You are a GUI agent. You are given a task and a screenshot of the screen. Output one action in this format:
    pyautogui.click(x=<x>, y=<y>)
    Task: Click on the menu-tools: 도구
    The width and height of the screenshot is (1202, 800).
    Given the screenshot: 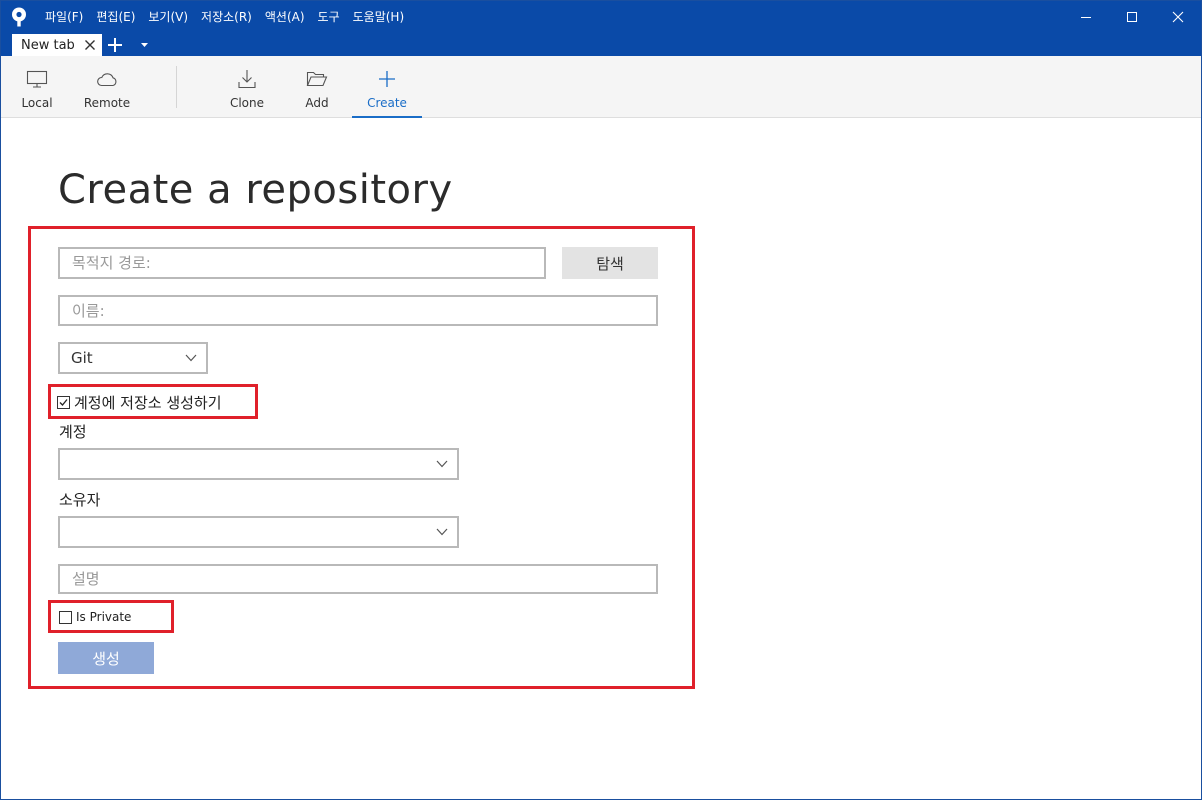 What is the action you would take?
    pyautogui.click(x=329, y=16)
    